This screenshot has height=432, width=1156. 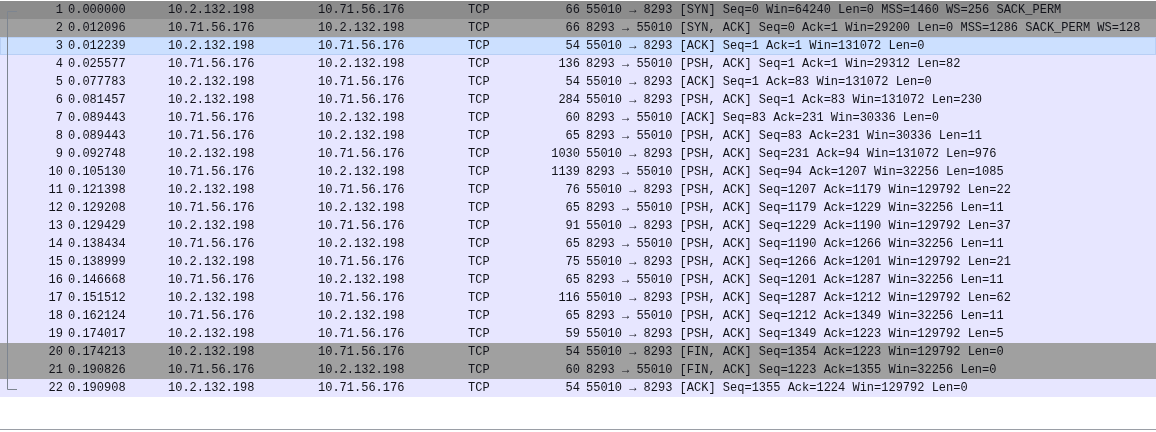 I want to click on table-cell-text: 0.190826, so click(x=97, y=370).